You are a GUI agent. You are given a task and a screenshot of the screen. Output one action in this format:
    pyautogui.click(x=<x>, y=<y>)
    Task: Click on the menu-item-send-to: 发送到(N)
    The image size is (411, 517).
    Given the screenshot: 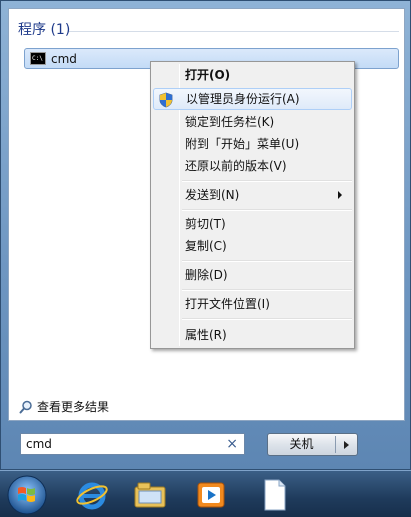 What is the action you would take?
    pyautogui.click(x=252, y=195)
    